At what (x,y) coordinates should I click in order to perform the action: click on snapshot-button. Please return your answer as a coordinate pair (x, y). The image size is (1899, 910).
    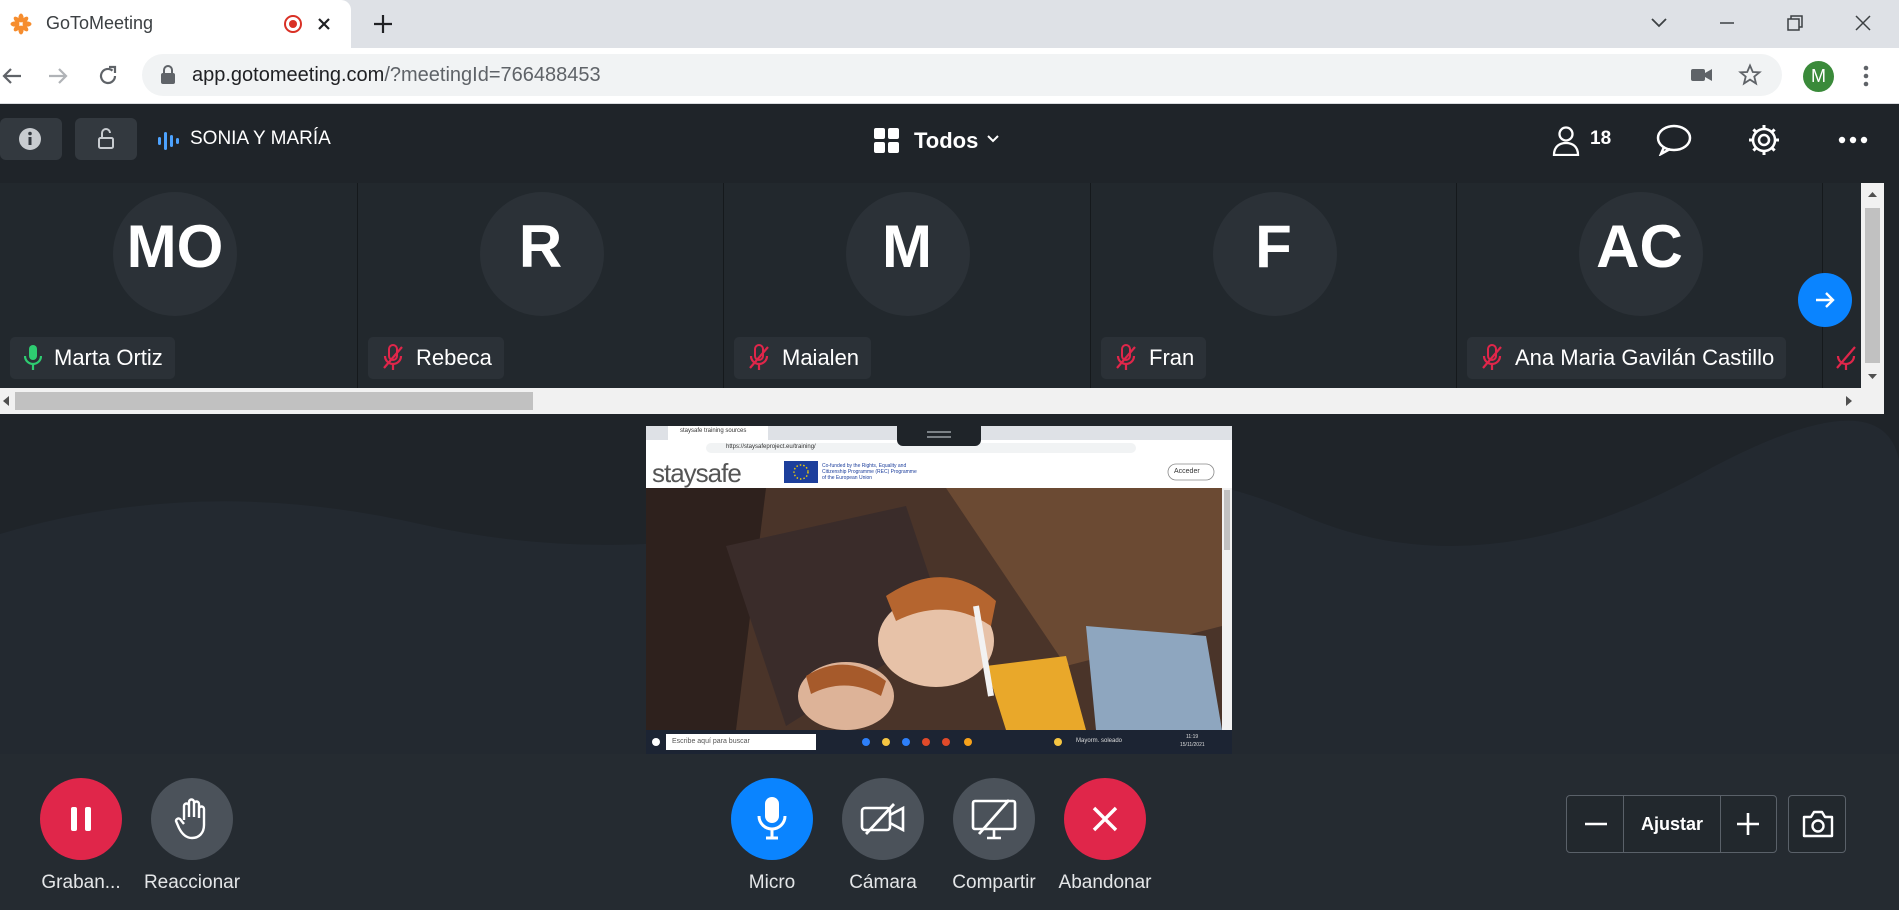
    Looking at the image, I should click on (1817, 824).